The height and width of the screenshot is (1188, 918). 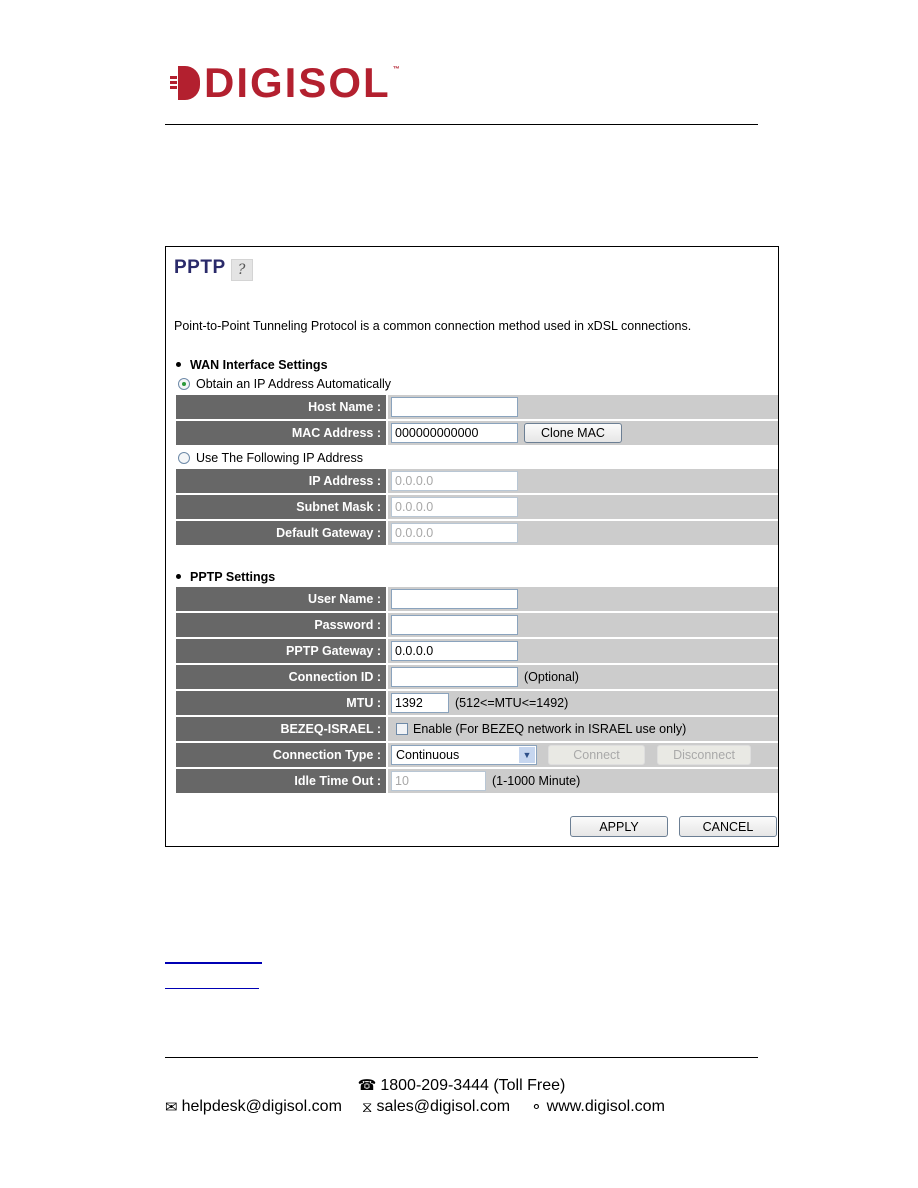 What do you see at coordinates (512, 703) in the screenshot?
I see `mtu-hint: (512<=MTU<=1492)` at bounding box center [512, 703].